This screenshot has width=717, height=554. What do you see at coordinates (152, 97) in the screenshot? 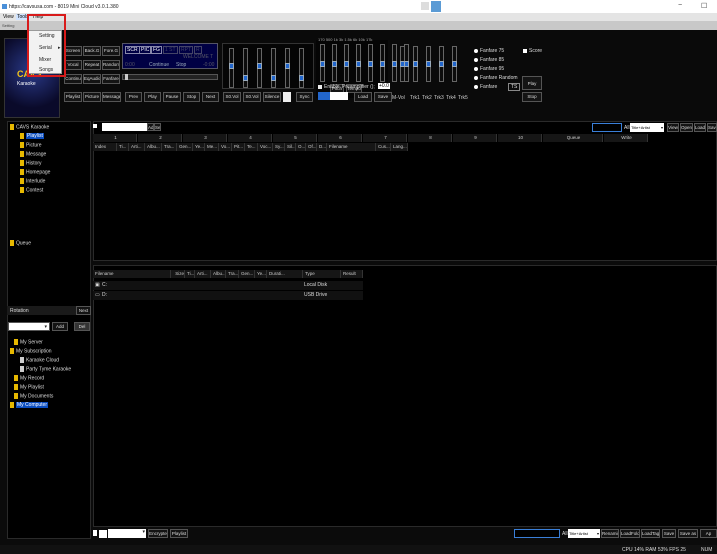
I see `play-button: Play` at bounding box center [152, 97].